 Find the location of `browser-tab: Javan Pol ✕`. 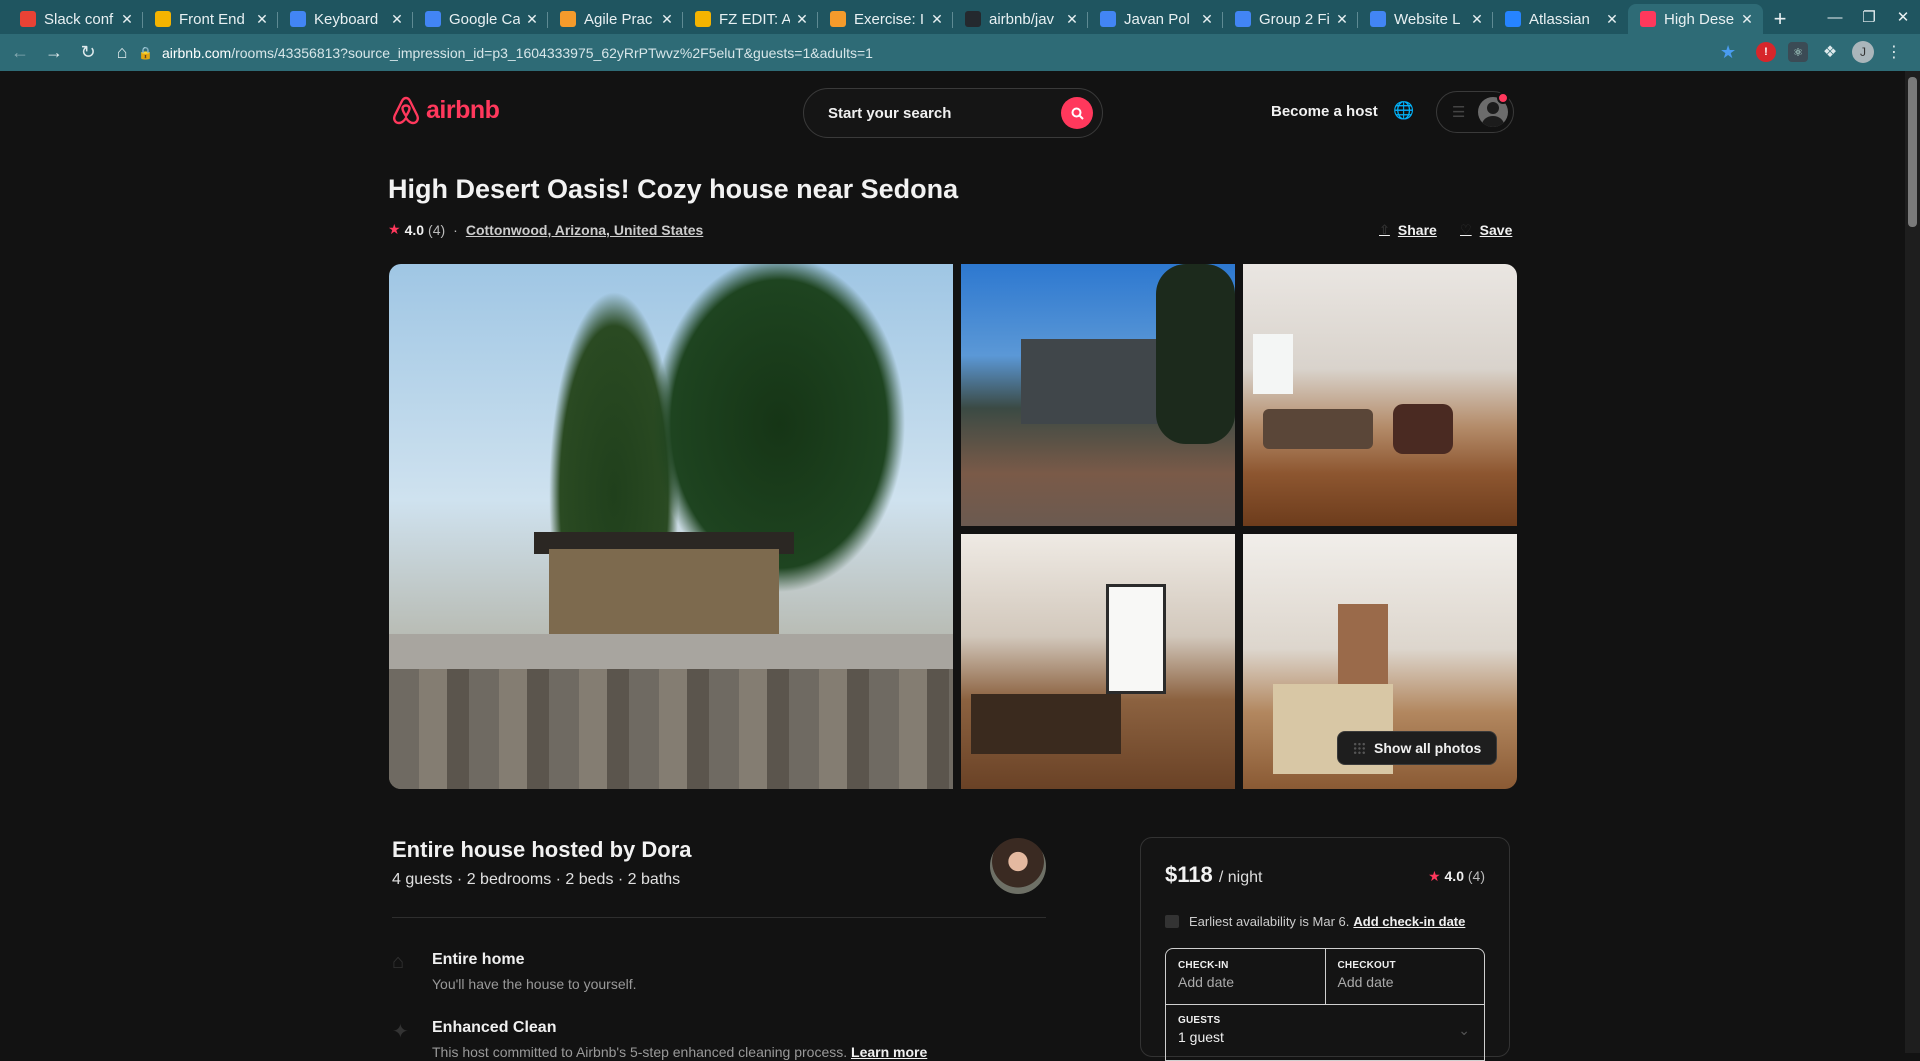

browser-tab: Javan Pol ✕ is located at coordinates (1155, 19).